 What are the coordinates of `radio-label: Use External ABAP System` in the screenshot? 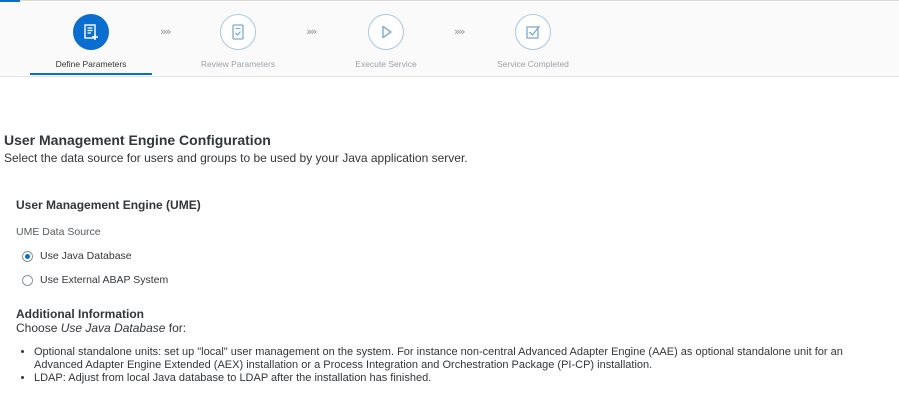 It's located at (104, 280).